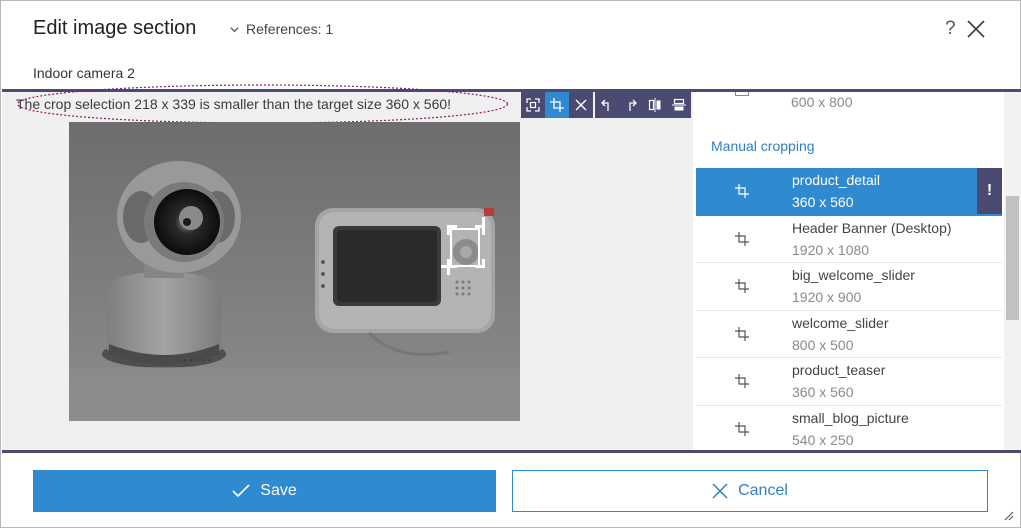 The image size is (1021, 528). Describe the element at coordinates (872, 227) in the screenshot. I see `preset-name: Header Banner (Desktop)` at that location.